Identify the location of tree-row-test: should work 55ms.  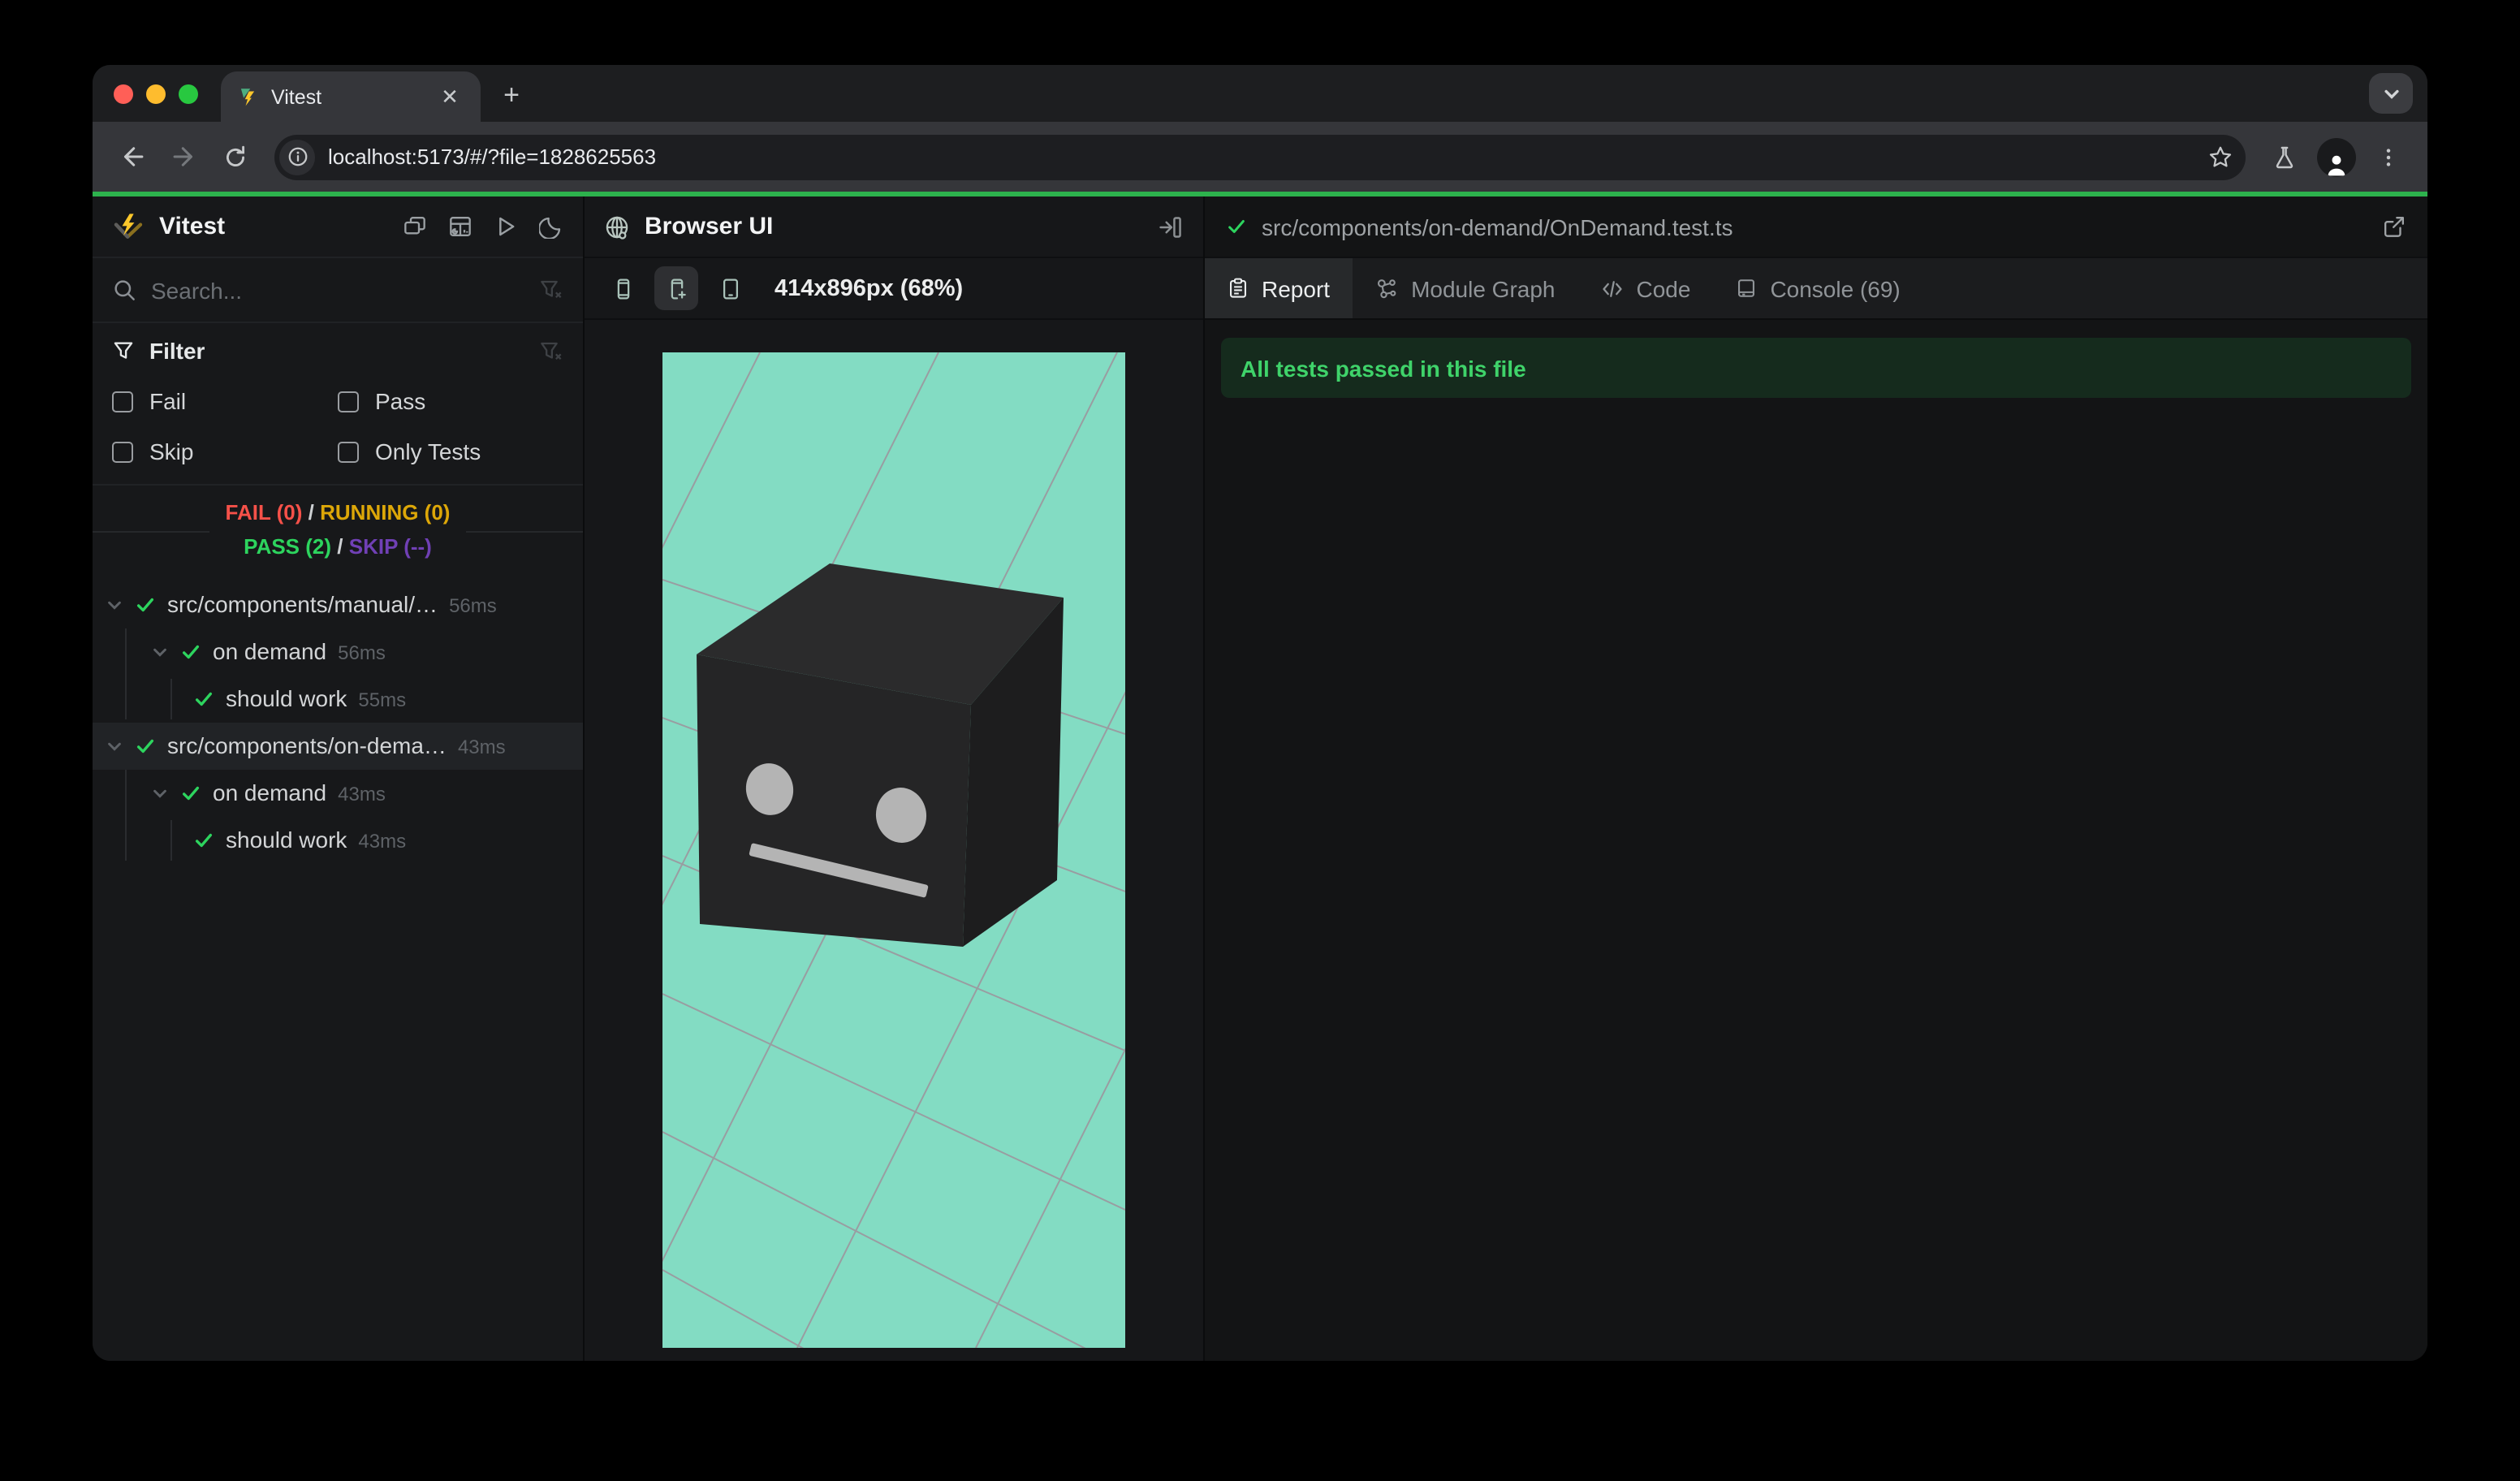
(338, 698).